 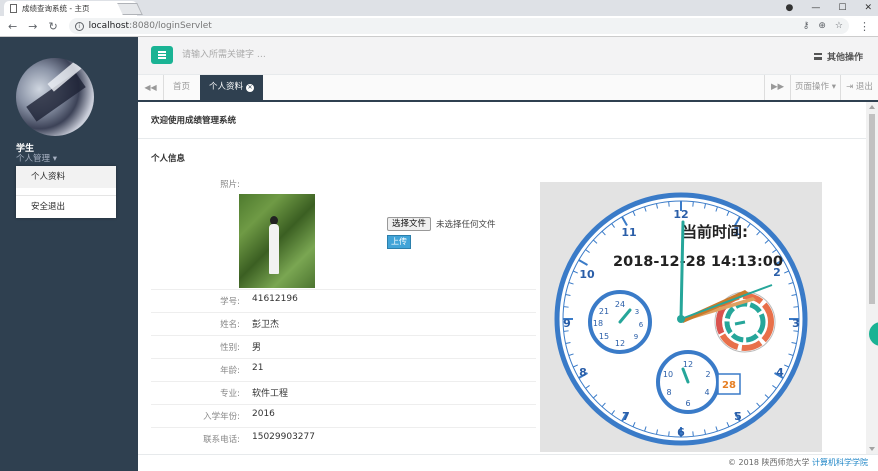 What do you see at coordinates (780, 372) in the screenshot?
I see `clock-hour-label: 4` at bounding box center [780, 372].